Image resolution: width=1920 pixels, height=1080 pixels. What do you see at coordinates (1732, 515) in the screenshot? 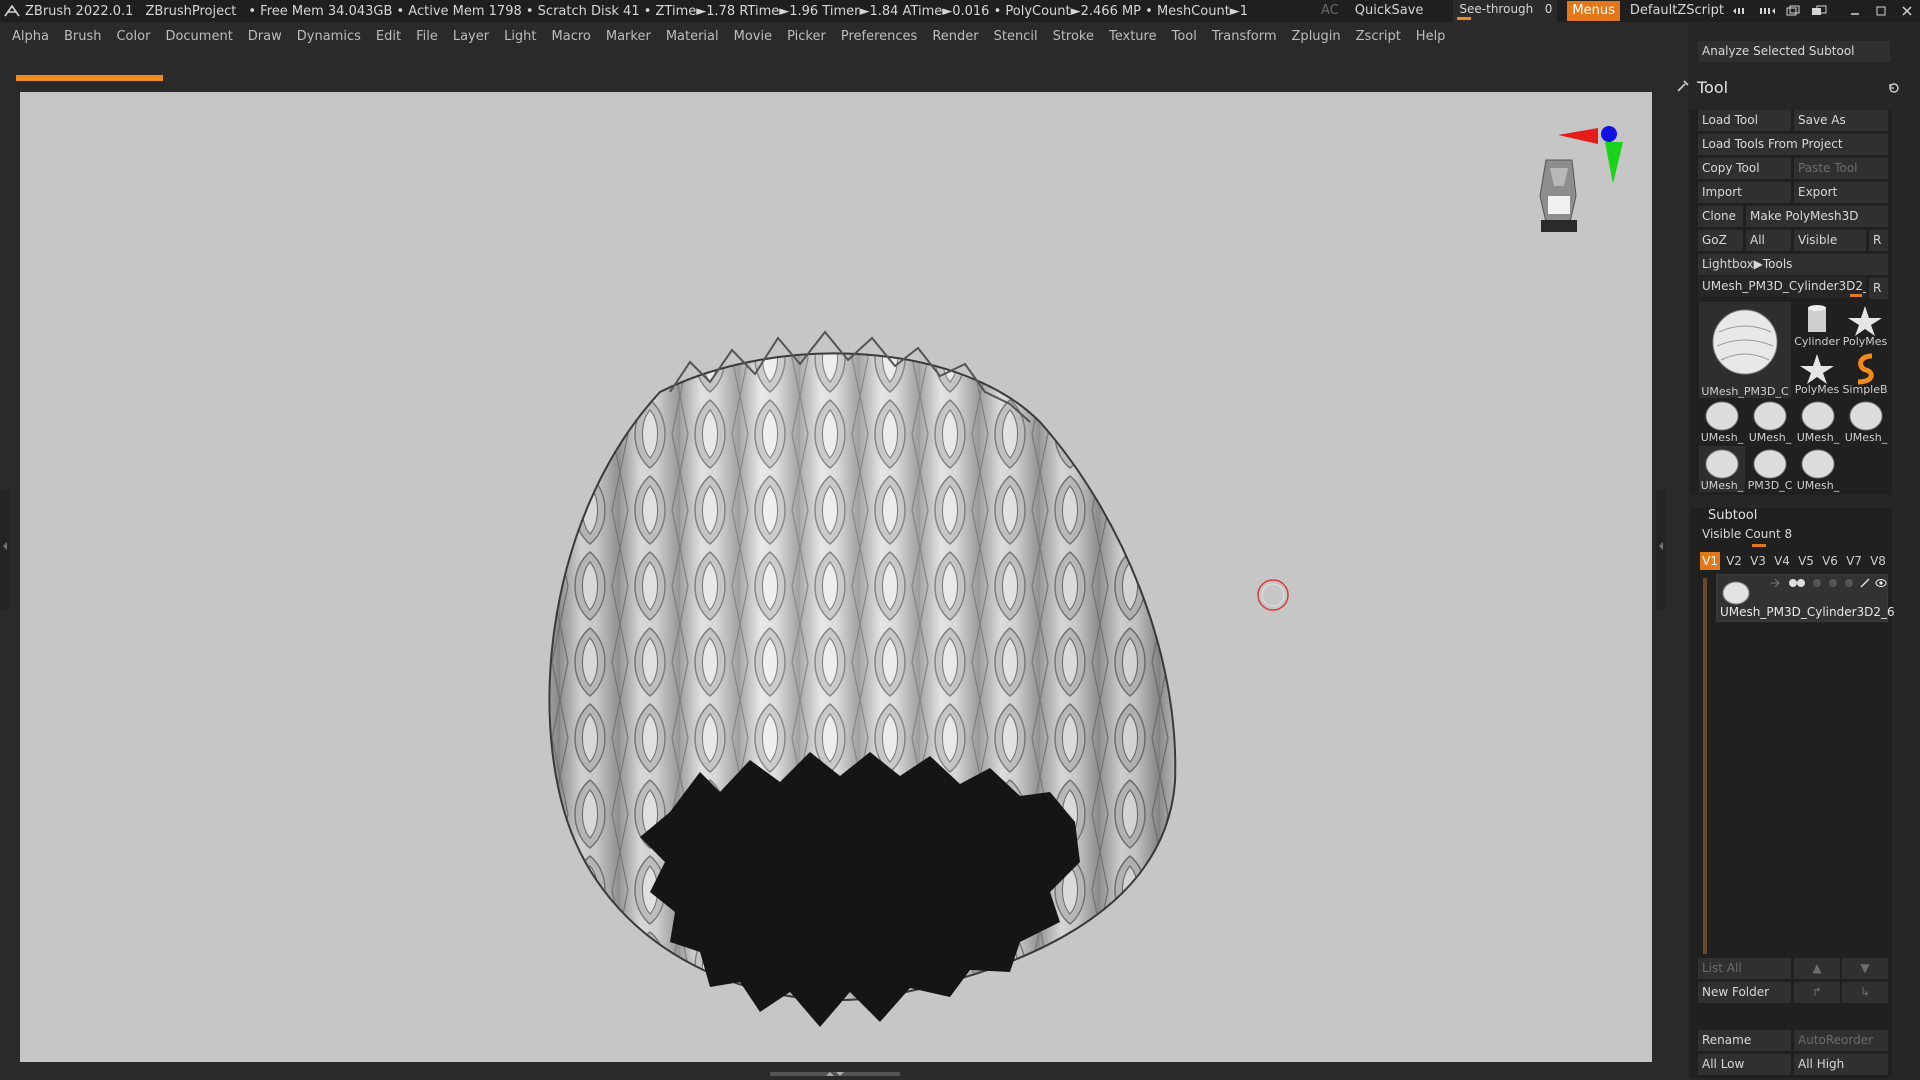
I see `subtool-header: Subtool` at bounding box center [1732, 515].